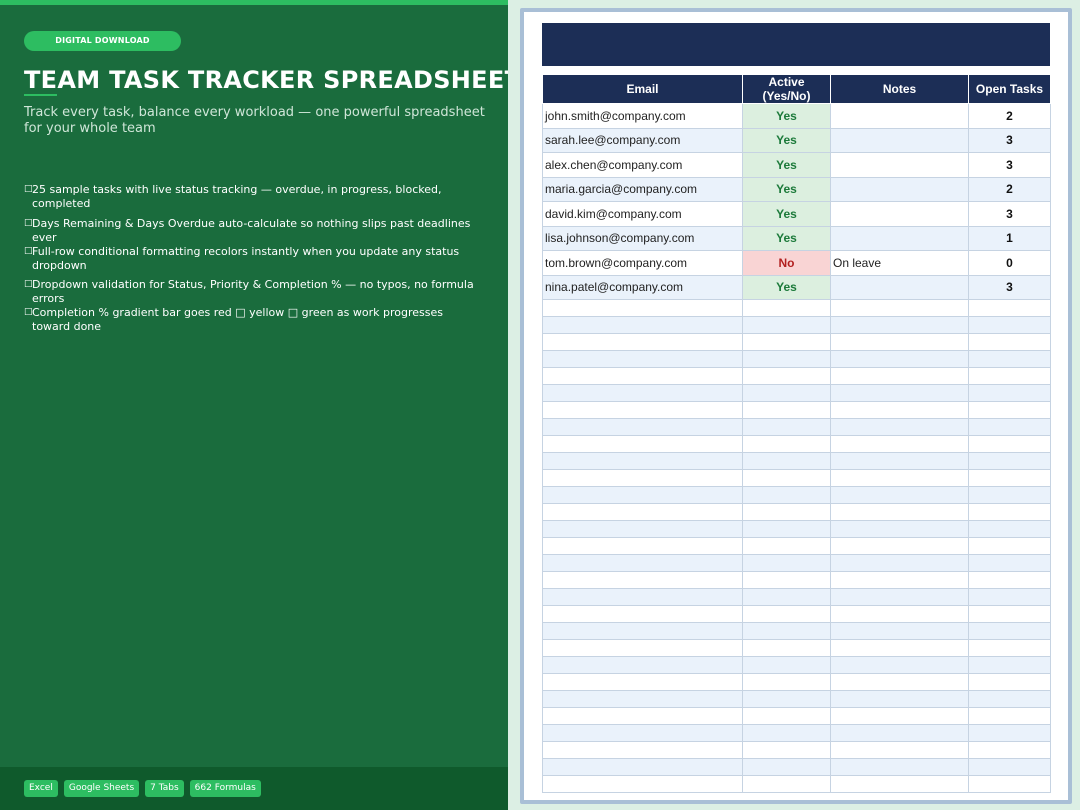 The width and height of the screenshot is (1080, 810). I want to click on active-cell: No, so click(786, 263).